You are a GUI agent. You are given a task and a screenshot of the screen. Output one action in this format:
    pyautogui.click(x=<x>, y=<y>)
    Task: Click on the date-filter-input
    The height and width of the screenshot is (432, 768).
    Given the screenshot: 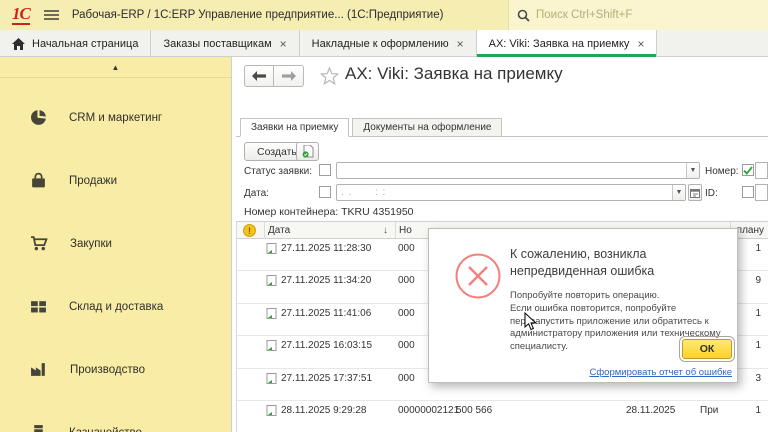 What is the action you would take?
    pyautogui.click(x=504, y=192)
    